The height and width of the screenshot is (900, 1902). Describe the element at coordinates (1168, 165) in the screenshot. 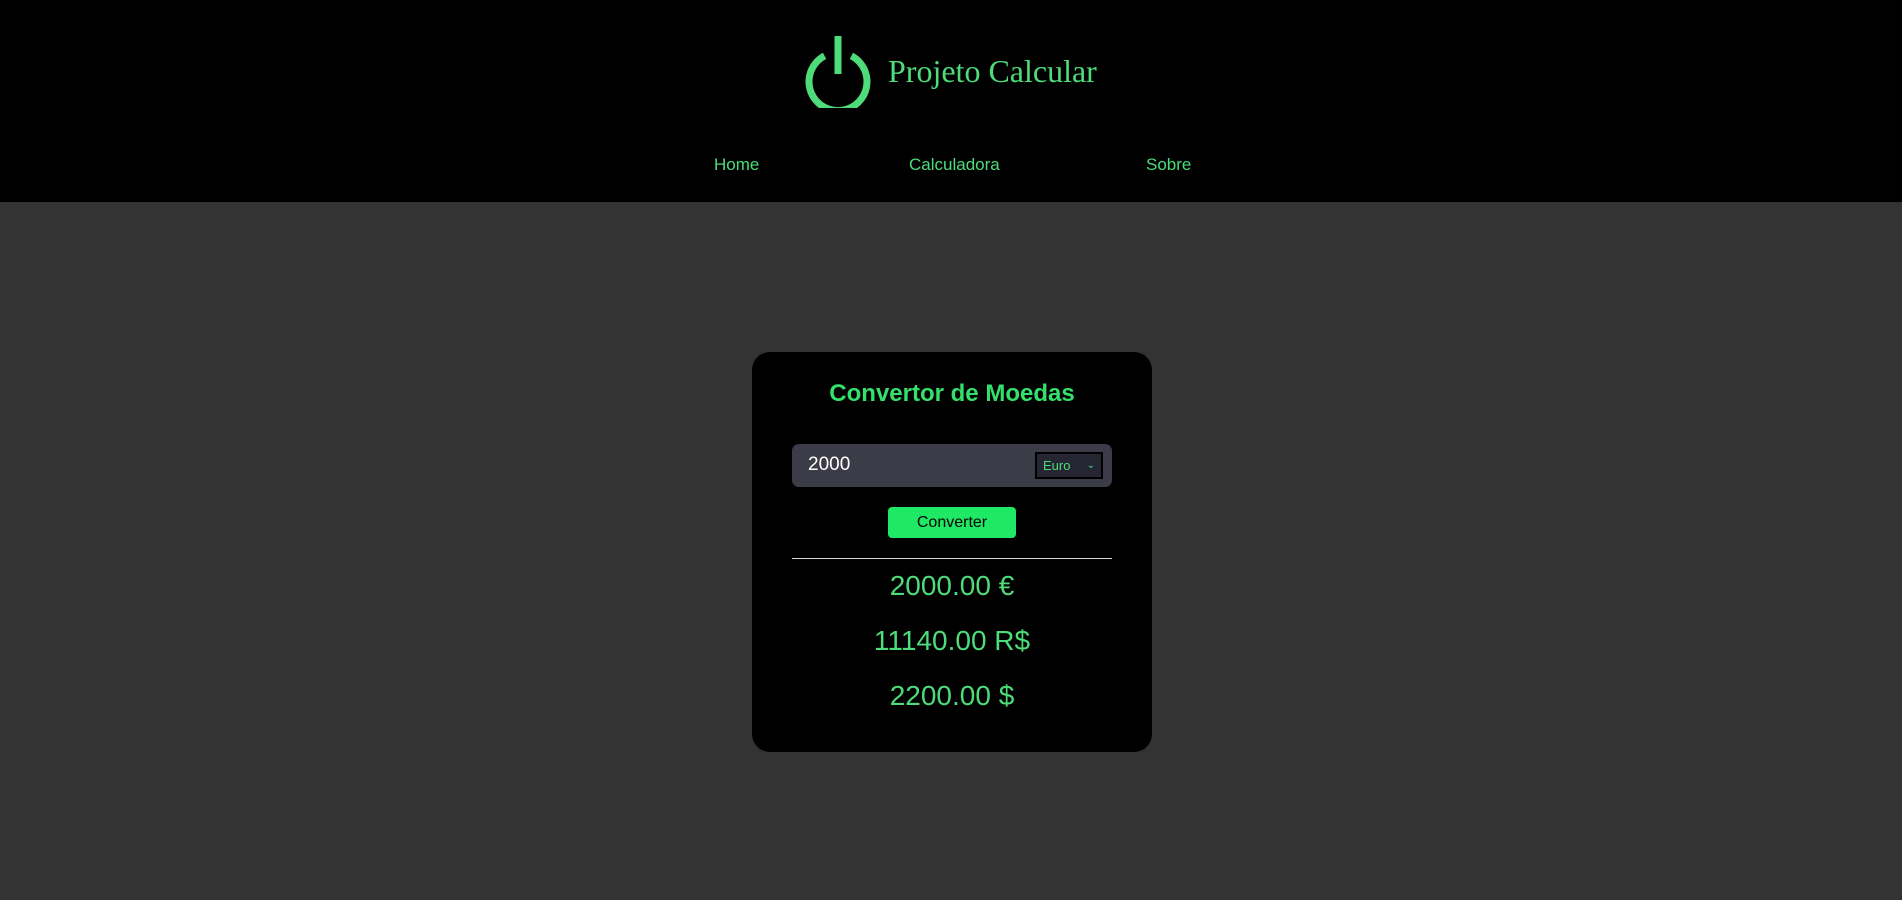

I see `nav-sobre-link: Sobre` at that location.